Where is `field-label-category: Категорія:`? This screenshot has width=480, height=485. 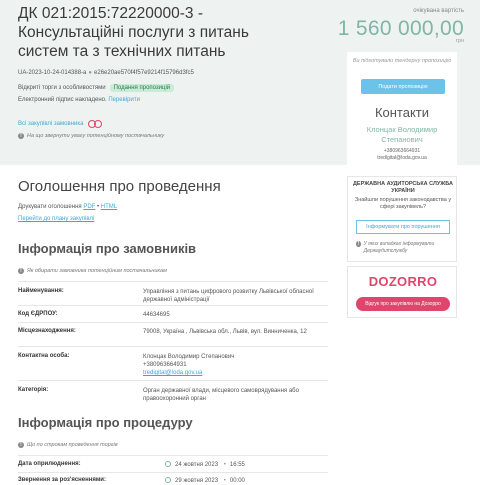
field-label-category: Категорія: is located at coordinates (33, 390).